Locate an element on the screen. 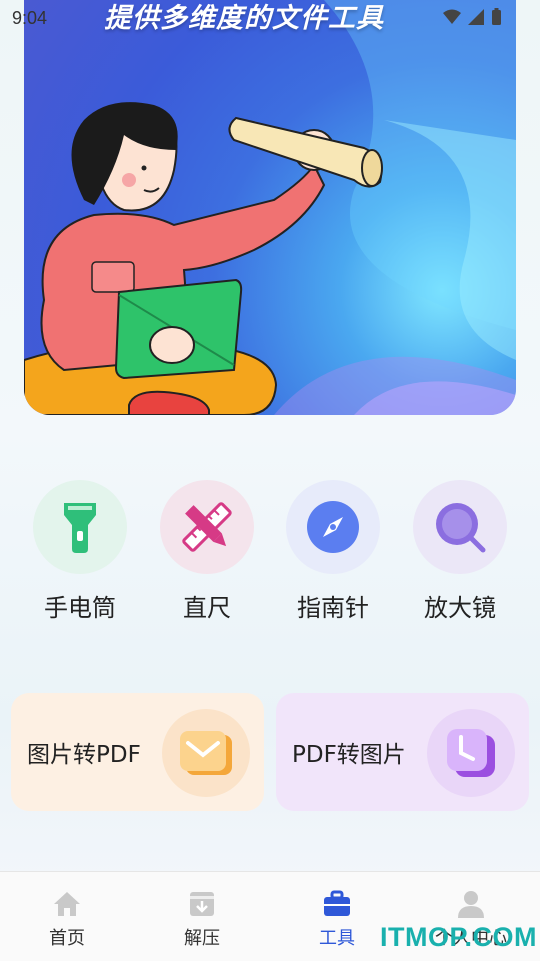  home-icon is located at coordinates (67, 904).